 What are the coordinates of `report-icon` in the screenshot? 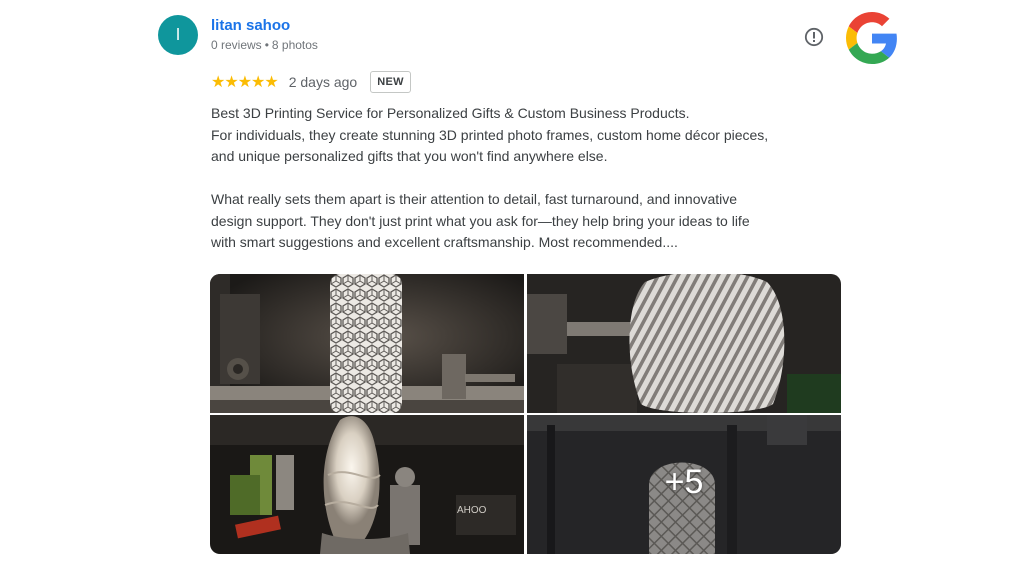 It's located at (814, 37).